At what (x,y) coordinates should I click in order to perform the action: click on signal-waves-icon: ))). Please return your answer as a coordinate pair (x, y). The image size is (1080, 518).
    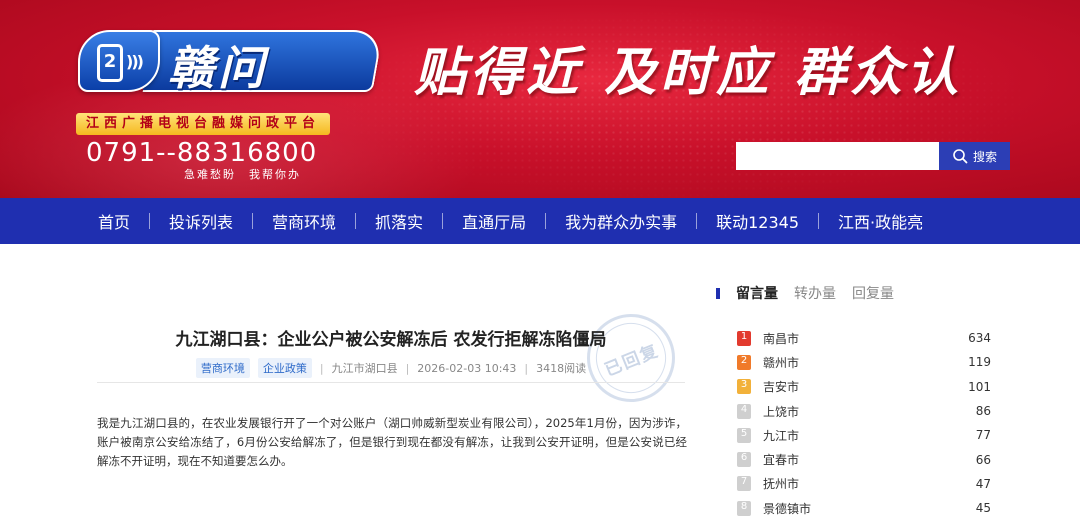
    Looking at the image, I should click on (135, 61).